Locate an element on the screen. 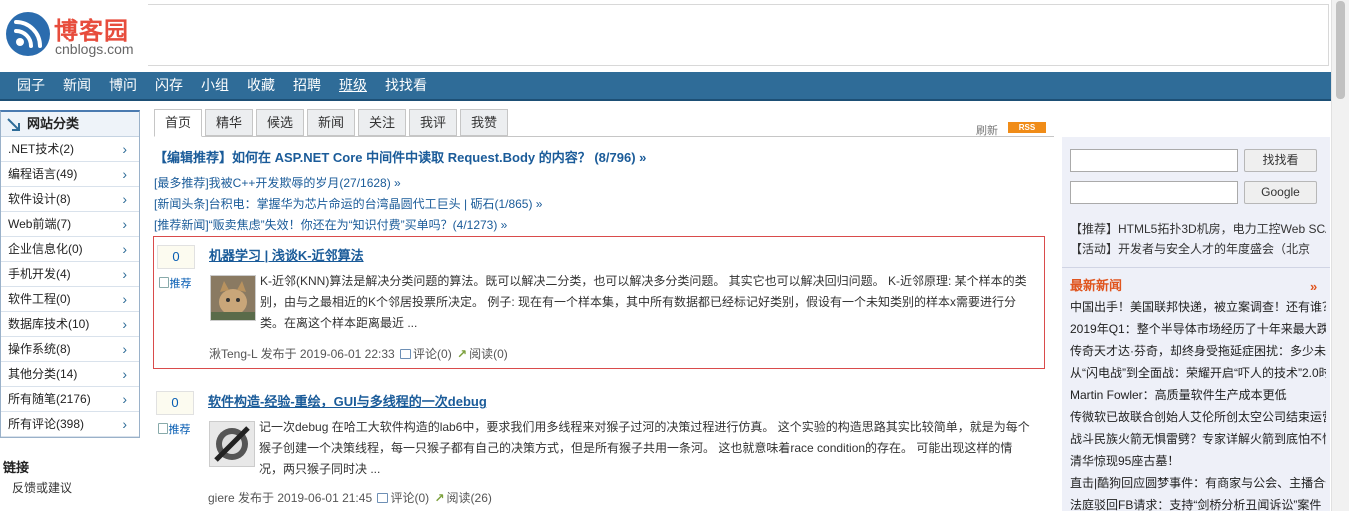 This screenshot has width=1349, height=513. category-item: Web前端(7) › is located at coordinates (70, 224).